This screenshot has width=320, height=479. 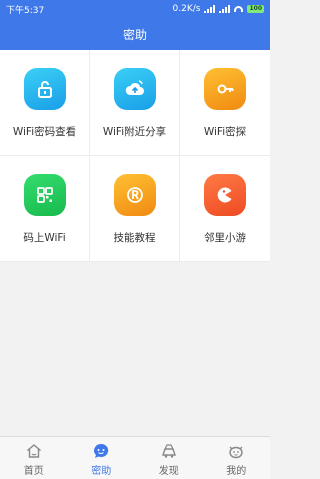 I want to click on status-time: 下午5:37, so click(x=25, y=10).